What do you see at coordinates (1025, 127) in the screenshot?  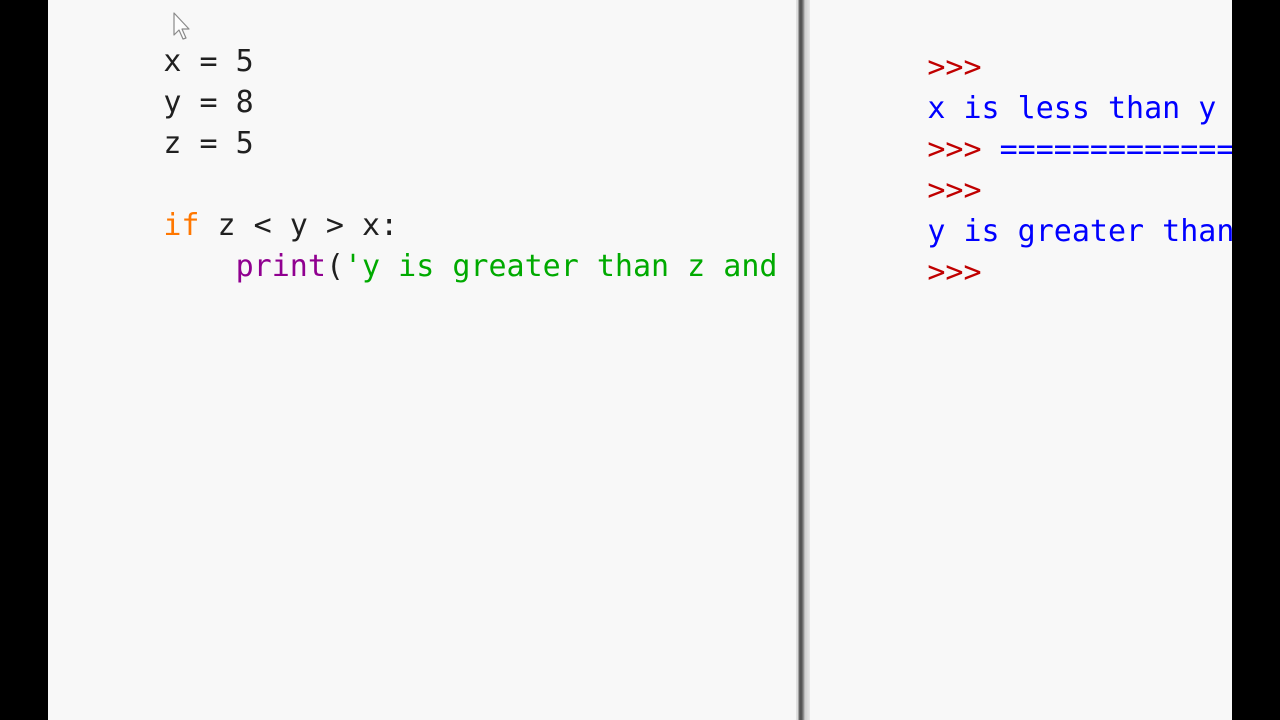 I see `shell-line-3: >>> =================` at bounding box center [1025, 127].